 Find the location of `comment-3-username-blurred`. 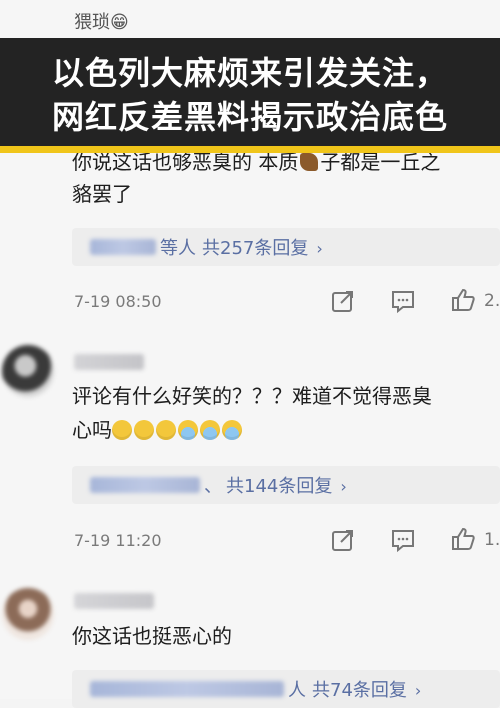

comment-3-username-blurred is located at coordinates (114, 601).